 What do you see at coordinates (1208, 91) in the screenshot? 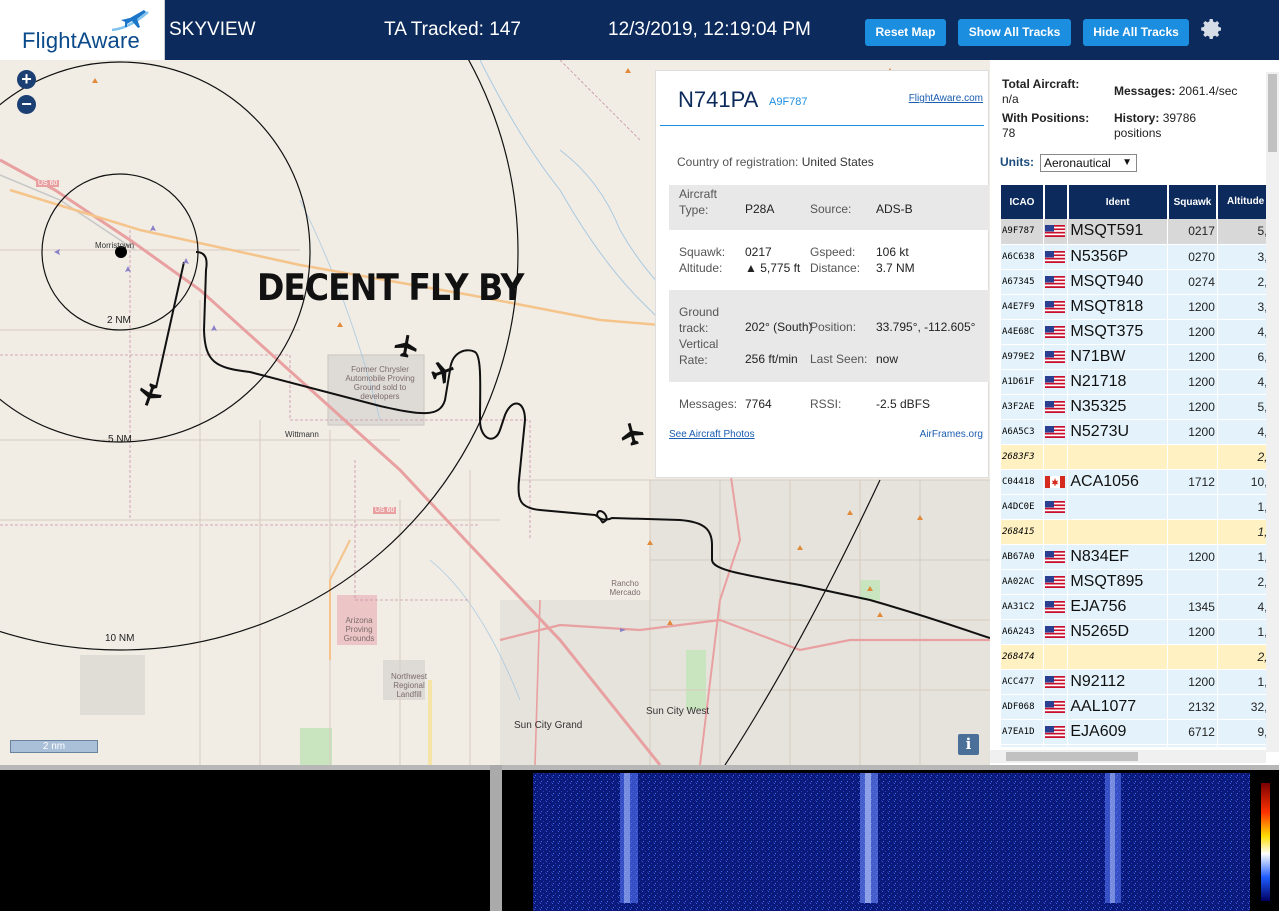
I see `messages-value: 2061.4/sec` at bounding box center [1208, 91].